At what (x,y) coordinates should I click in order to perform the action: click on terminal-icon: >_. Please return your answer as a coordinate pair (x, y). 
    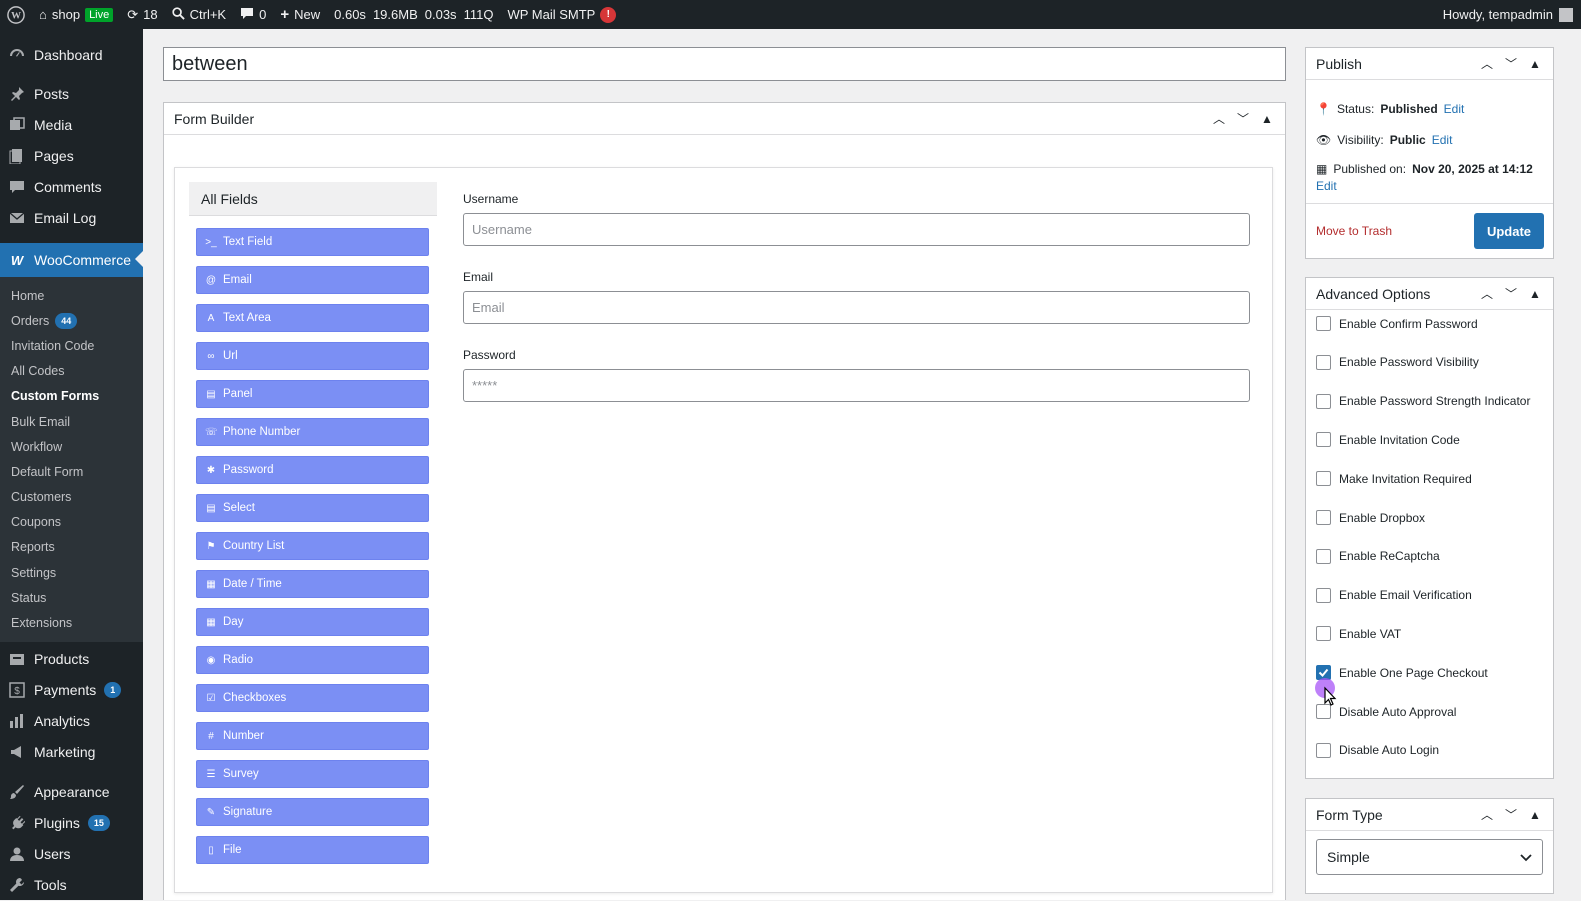
    Looking at the image, I should click on (211, 242).